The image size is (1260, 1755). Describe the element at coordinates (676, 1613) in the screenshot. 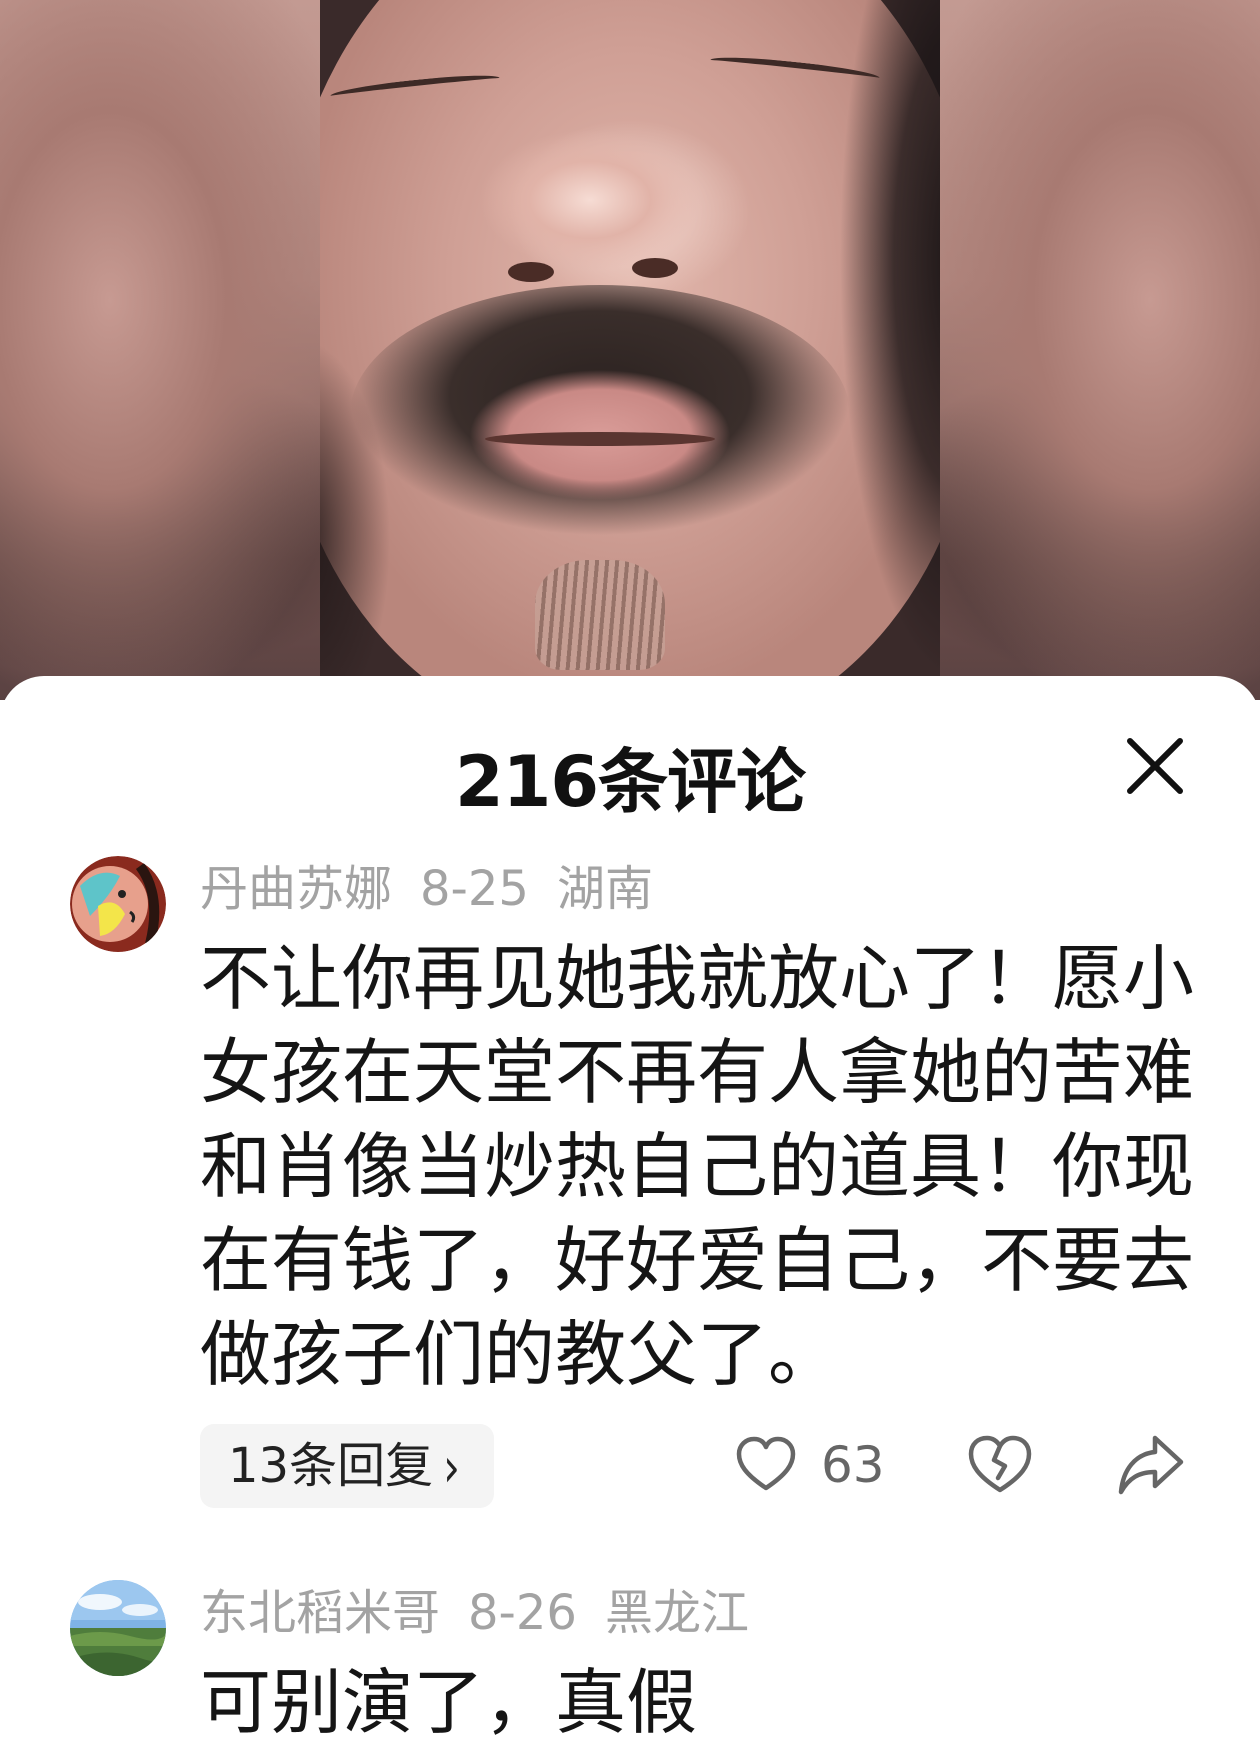

I see `comment-location: 黑龙江` at that location.